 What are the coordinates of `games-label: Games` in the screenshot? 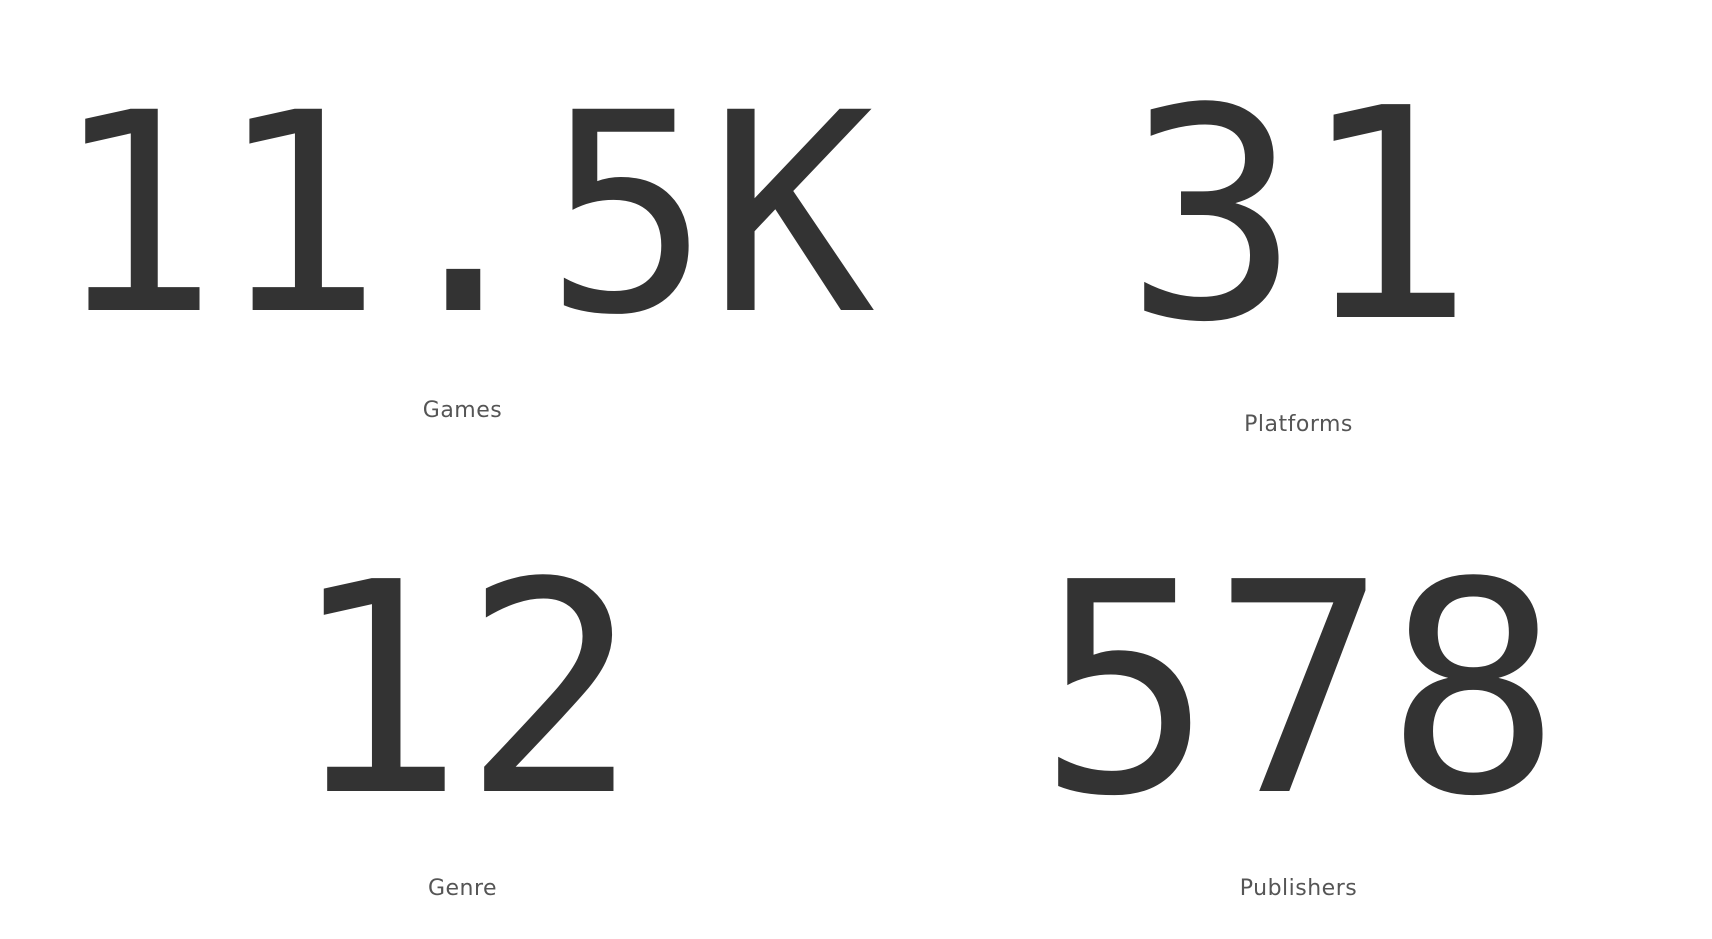 It's located at (462, 410).